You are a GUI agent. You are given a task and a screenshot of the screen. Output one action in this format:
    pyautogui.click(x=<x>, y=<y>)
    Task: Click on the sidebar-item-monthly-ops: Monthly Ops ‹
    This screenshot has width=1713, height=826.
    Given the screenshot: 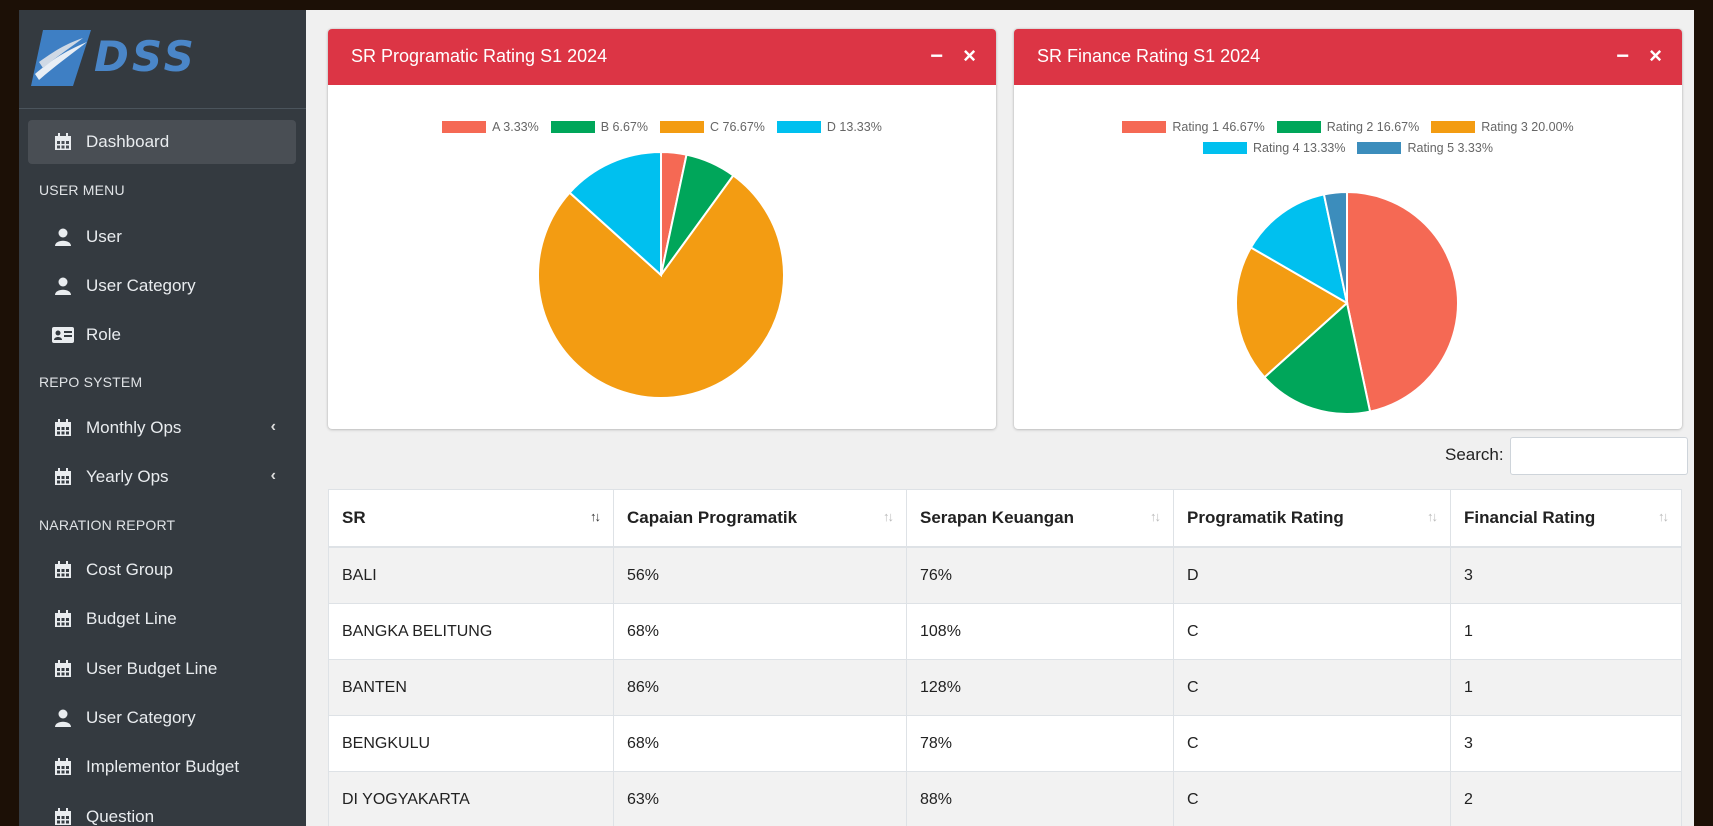 What is the action you would take?
    pyautogui.click(x=162, y=428)
    